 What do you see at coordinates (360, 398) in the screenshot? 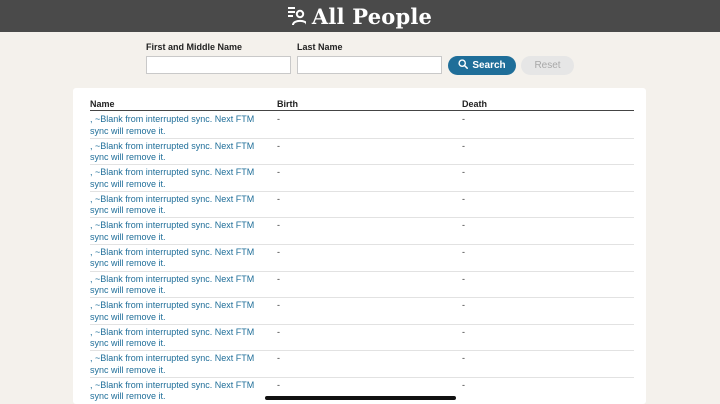
I see `home-indicator` at bounding box center [360, 398].